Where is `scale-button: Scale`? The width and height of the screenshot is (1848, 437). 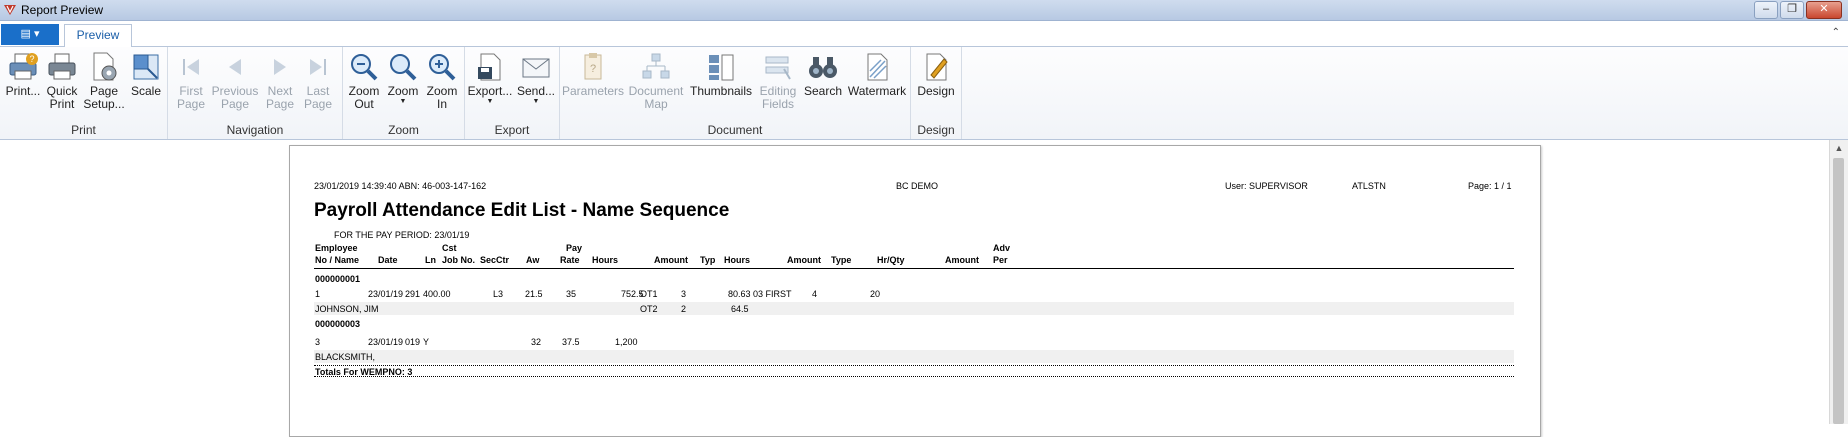
scale-button: Scale is located at coordinates (146, 74).